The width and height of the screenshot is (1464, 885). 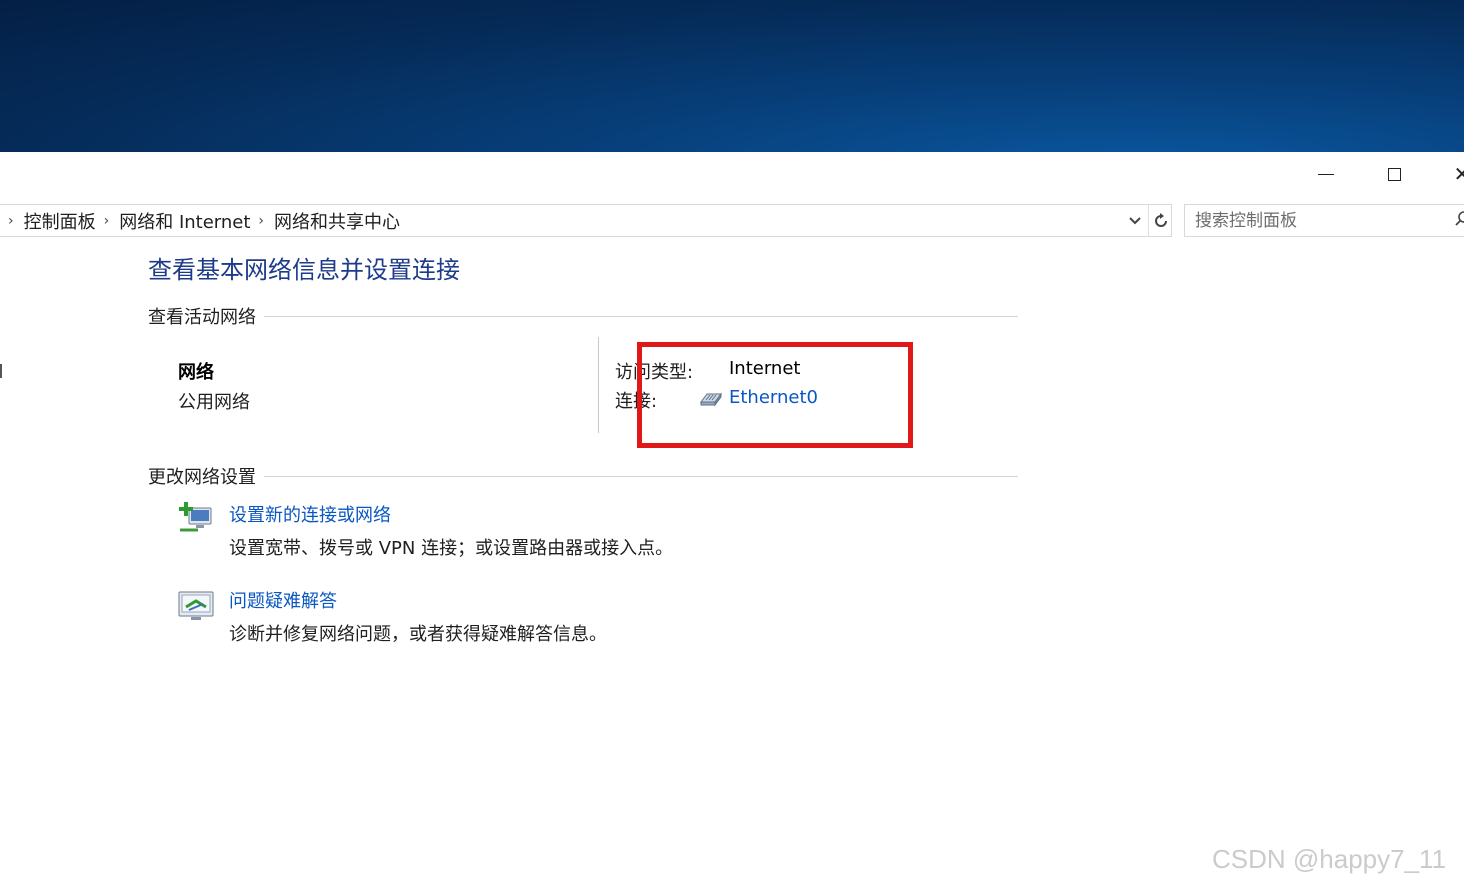 What do you see at coordinates (1135, 220) in the screenshot?
I see `chevron-down-icon` at bounding box center [1135, 220].